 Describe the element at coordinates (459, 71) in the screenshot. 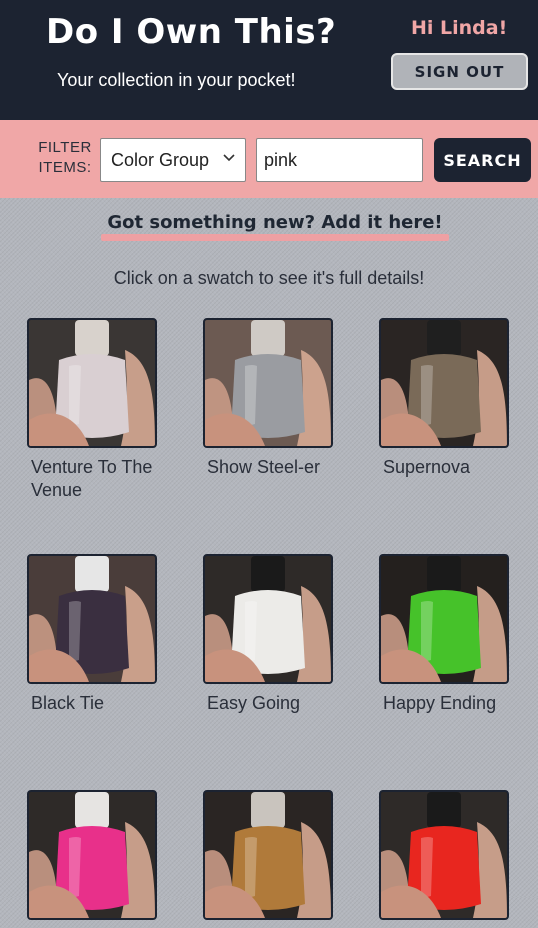

I see `sign-out-button: SIGN OUT` at that location.